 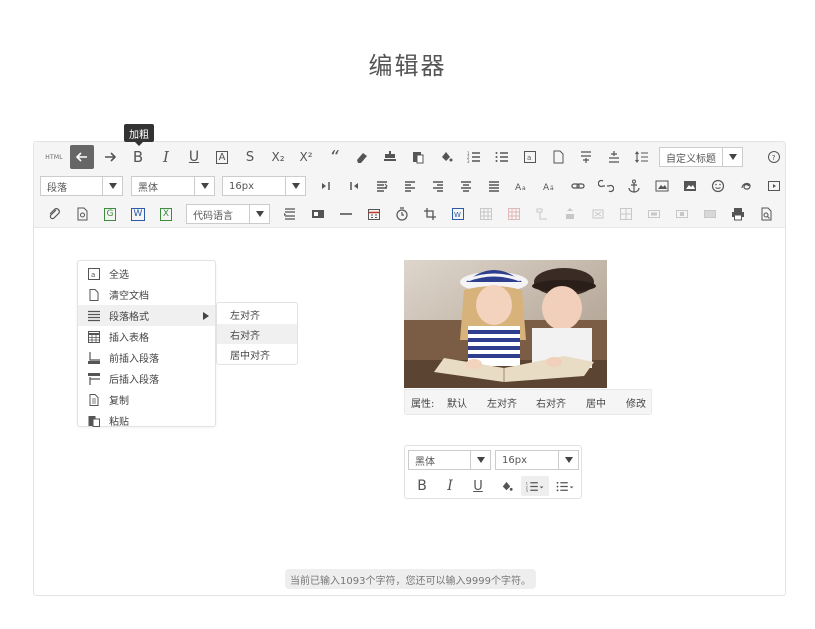 What do you see at coordinates (598, 214) in the screenshot?
I see `delete-caption-icon` at bounding box center [598, 214].